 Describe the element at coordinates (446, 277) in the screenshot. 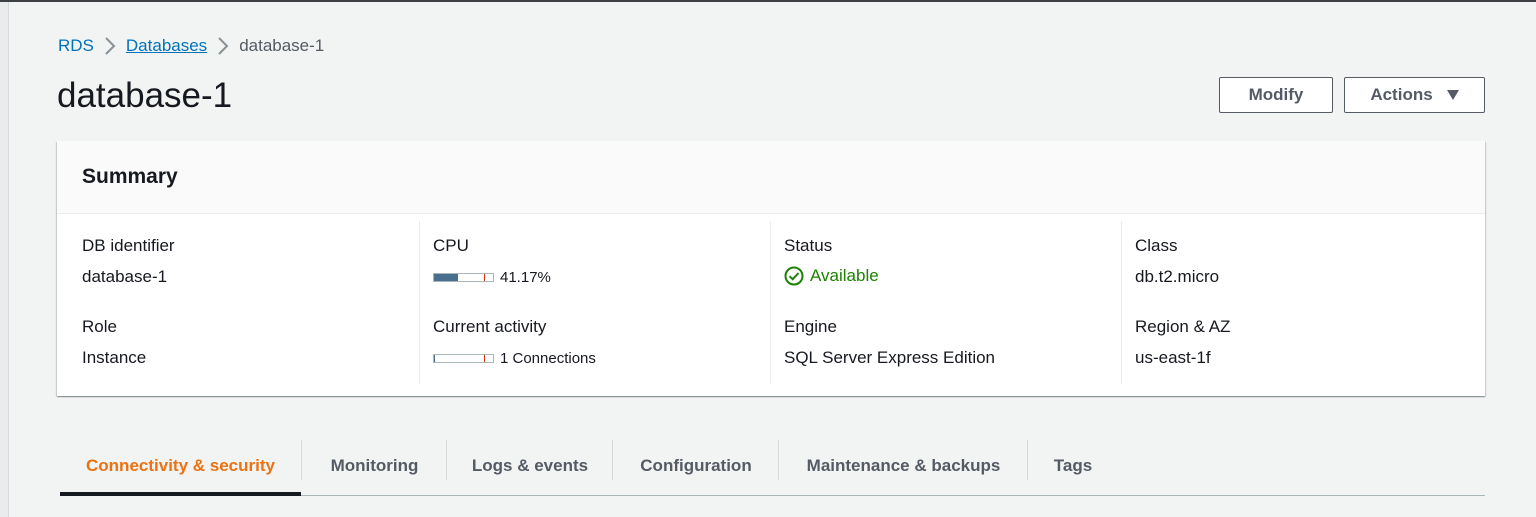

I see `cpu-meter-fill` at that location.